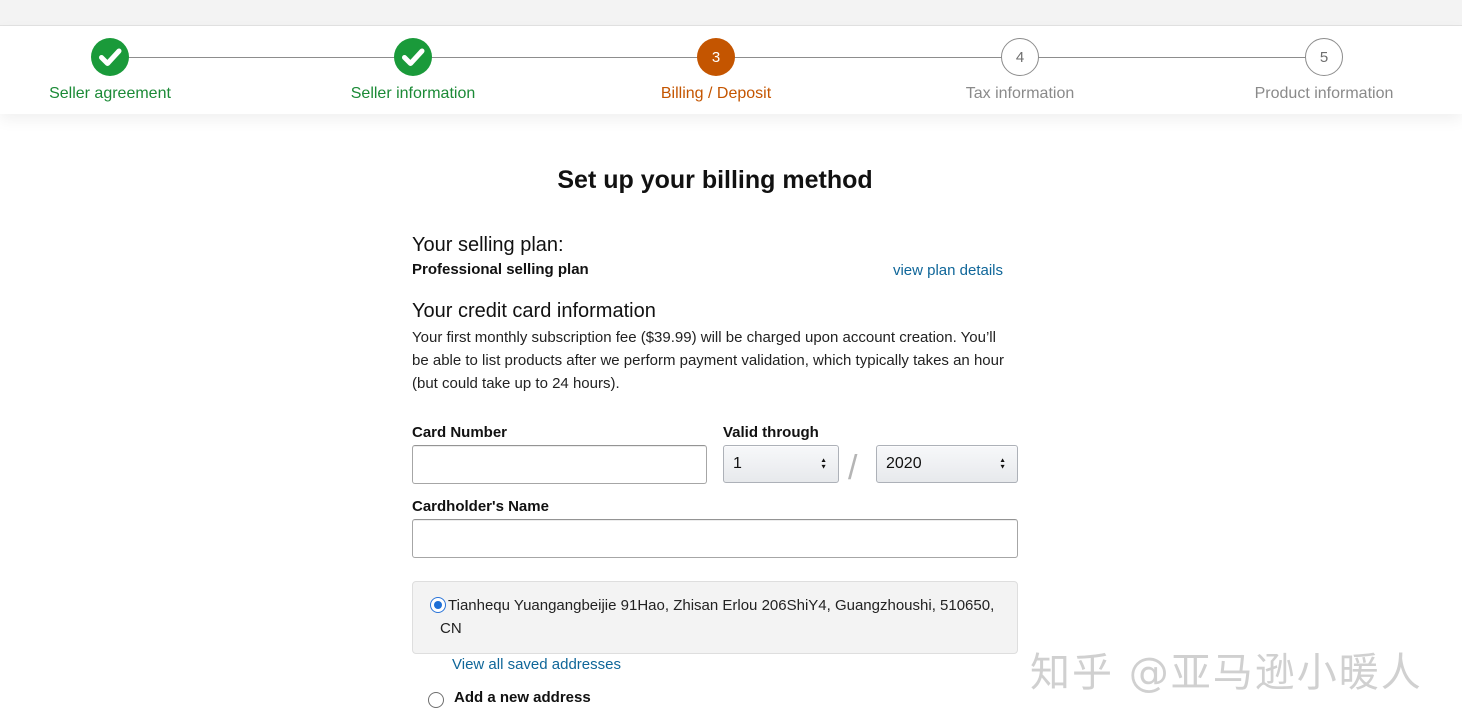  Describe the element at coordinates (947, 464) in the screenshot. I see `expiry-year-select: 2020 ▲ ▼` at that location.